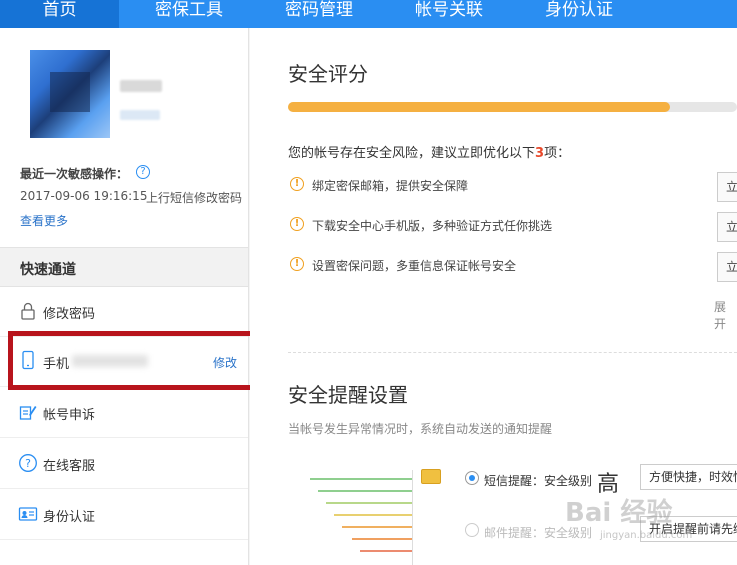 This screenshot has width=737, height=565. Describe the element at coordinates (69, 314) in the screenshot. I see `quick-item-label: 修改密码` at that location.